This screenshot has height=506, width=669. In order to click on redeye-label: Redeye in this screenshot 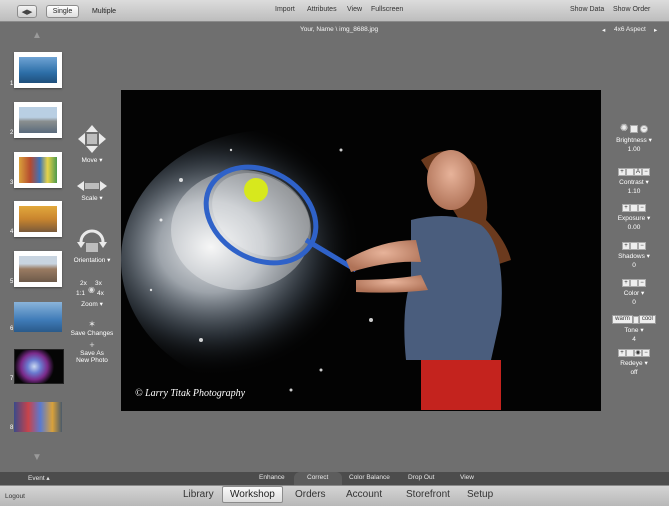, I will do `click(631, 363)`.